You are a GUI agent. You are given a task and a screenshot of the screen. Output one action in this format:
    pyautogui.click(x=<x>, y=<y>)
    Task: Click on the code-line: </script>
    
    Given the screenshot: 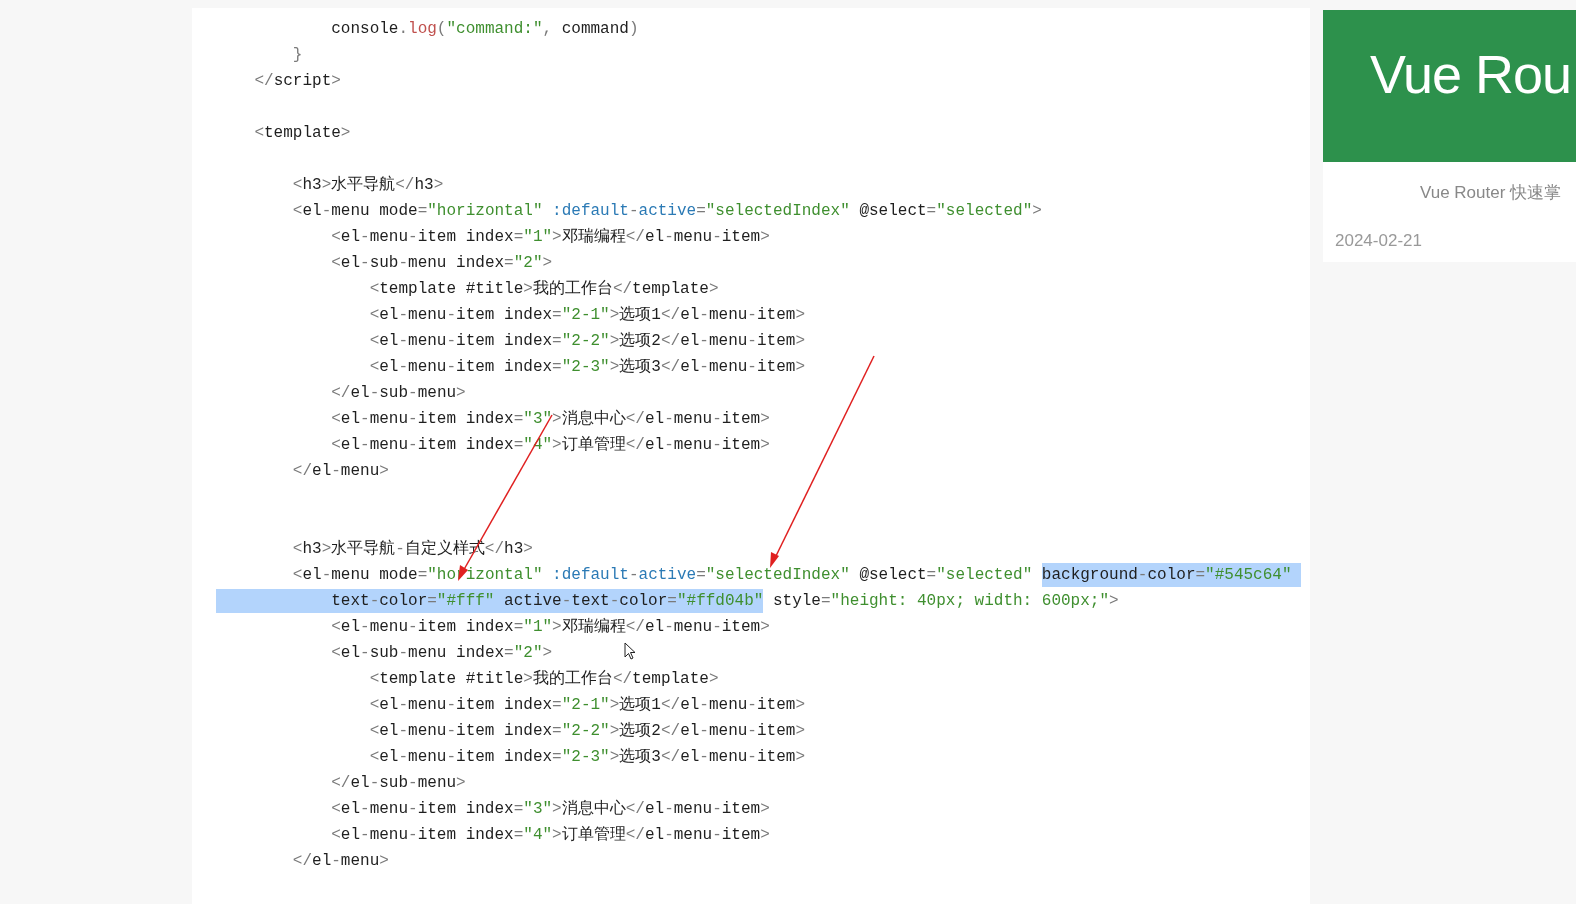 What is the action you would take?
    pyautogui.click(x=297, y=81)
    